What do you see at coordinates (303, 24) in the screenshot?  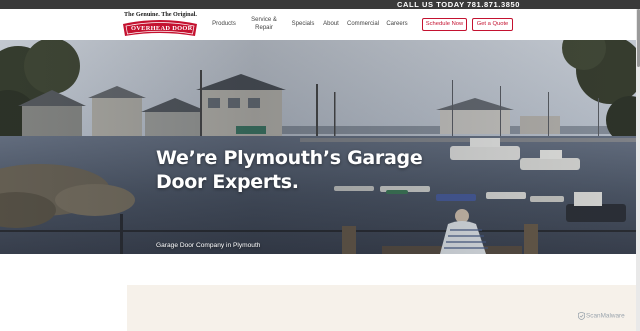 I see `nav-specials: Specials` at bounding box center [303, 24].